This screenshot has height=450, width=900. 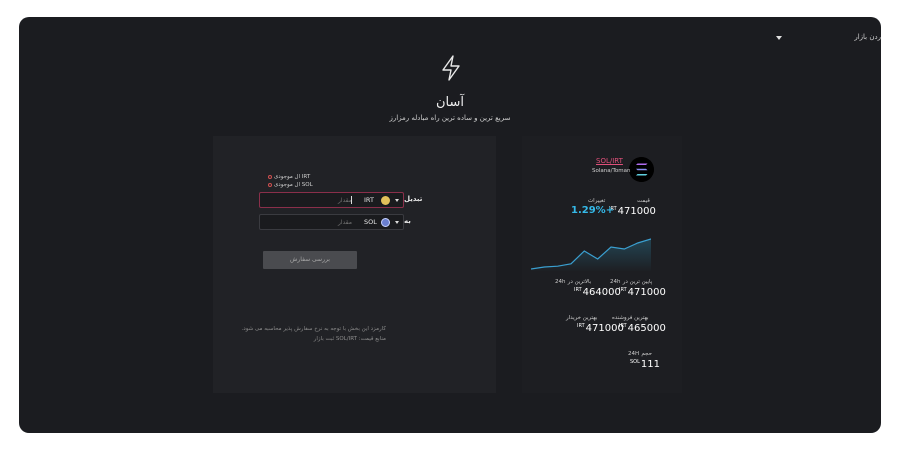 I want to click on to-label: به, so click(x=407, y=221).